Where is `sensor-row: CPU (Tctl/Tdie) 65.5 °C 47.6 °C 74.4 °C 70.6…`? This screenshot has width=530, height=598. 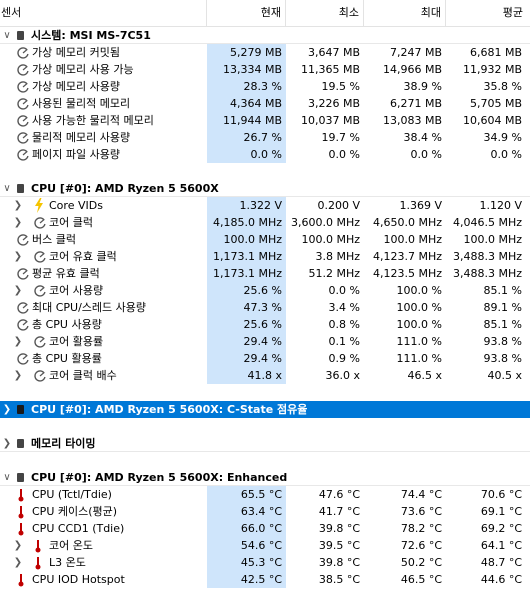
sensor-row: CPU (Tctl/Tdie) 65.5 °C 47.6 °C 74.4 °C 70.6… is located at coordinates (265, 494).